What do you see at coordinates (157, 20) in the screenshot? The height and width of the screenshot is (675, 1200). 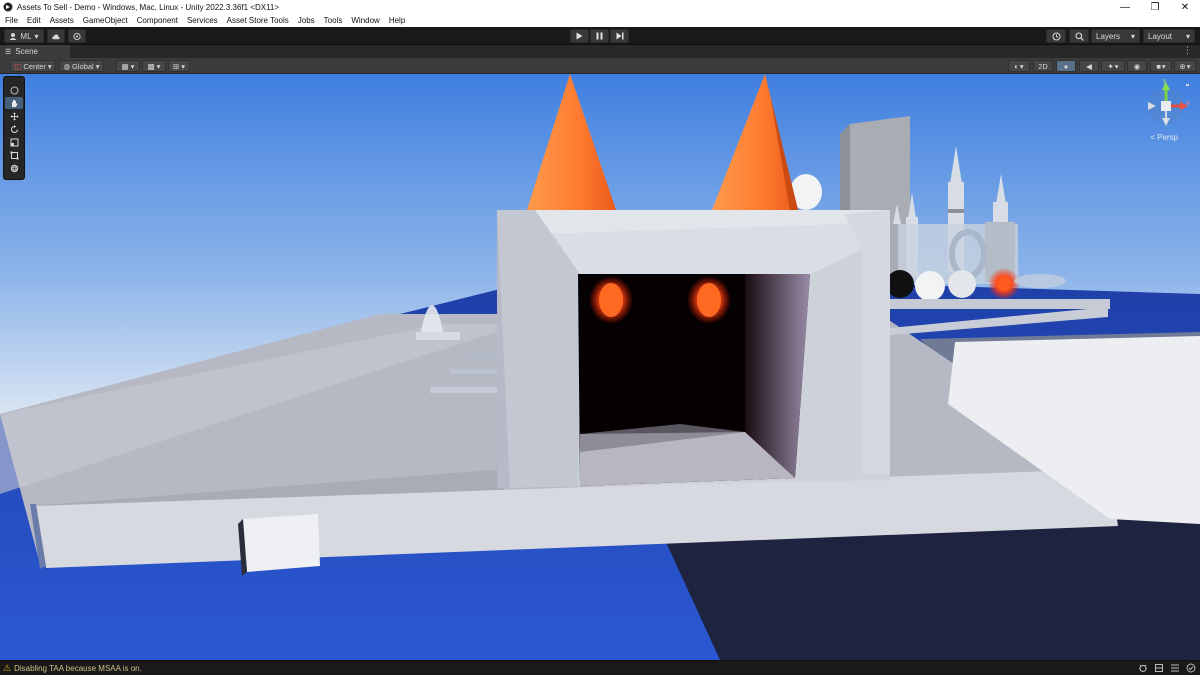 I see `menu-component: Component` at bounding box center [157, 20].